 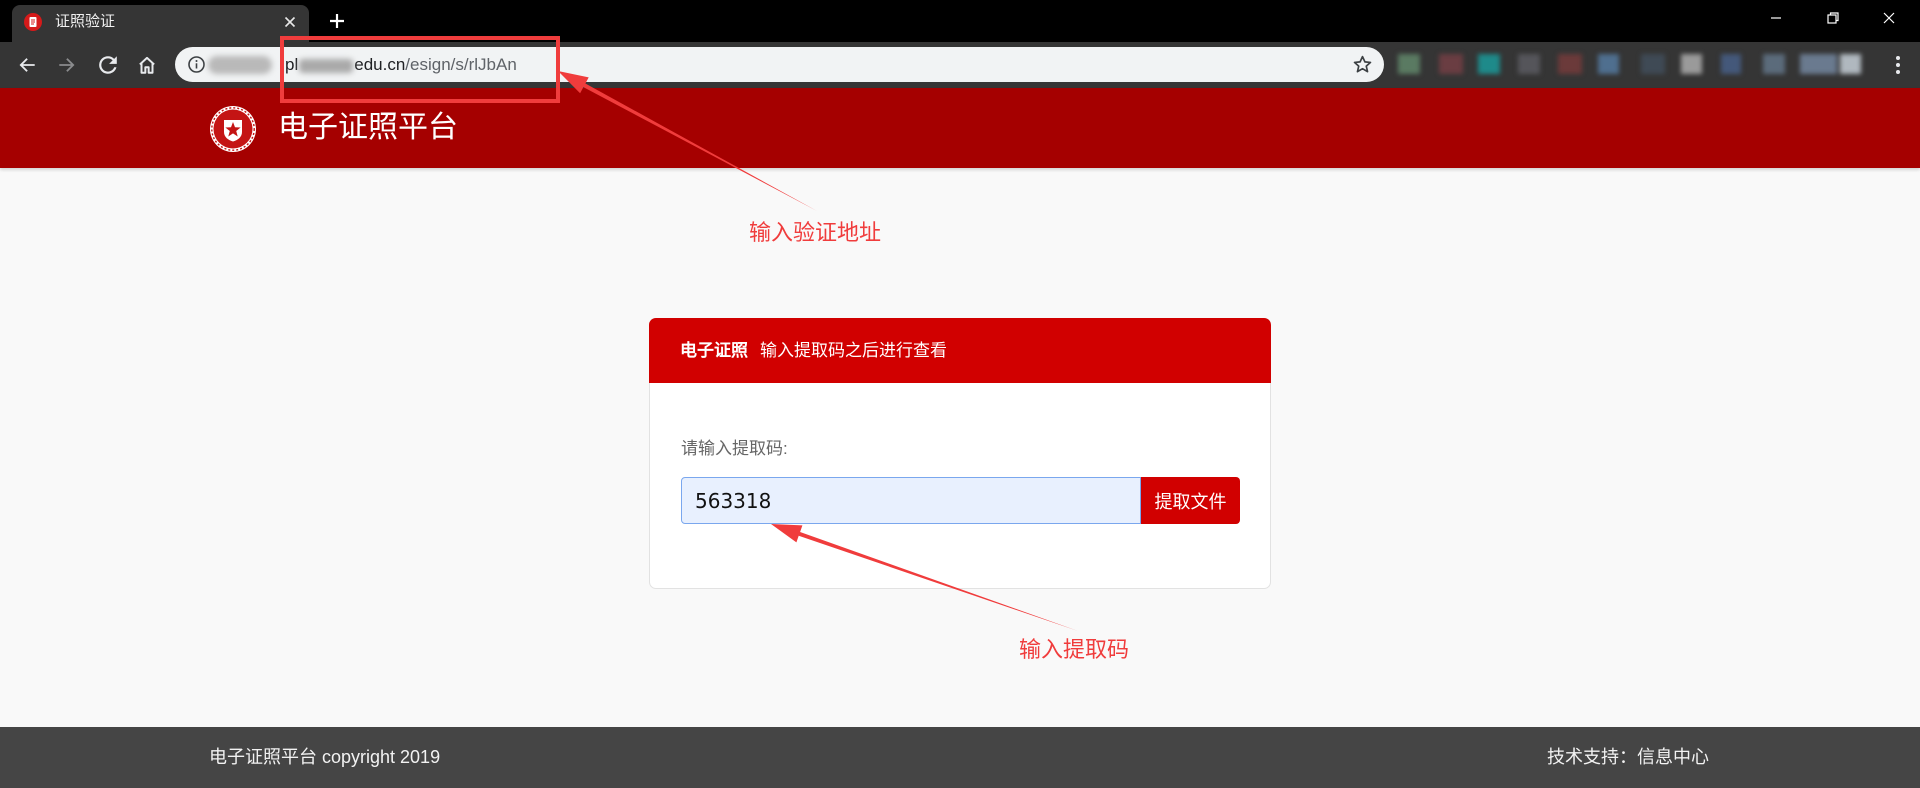 What do you see at coordinates (960, 453) in the screenshot?
I see `extract-code-card: 电子证照输入提取码之后进行查看 请输入提取码: 提取文件` at bounding box center [960, 453].